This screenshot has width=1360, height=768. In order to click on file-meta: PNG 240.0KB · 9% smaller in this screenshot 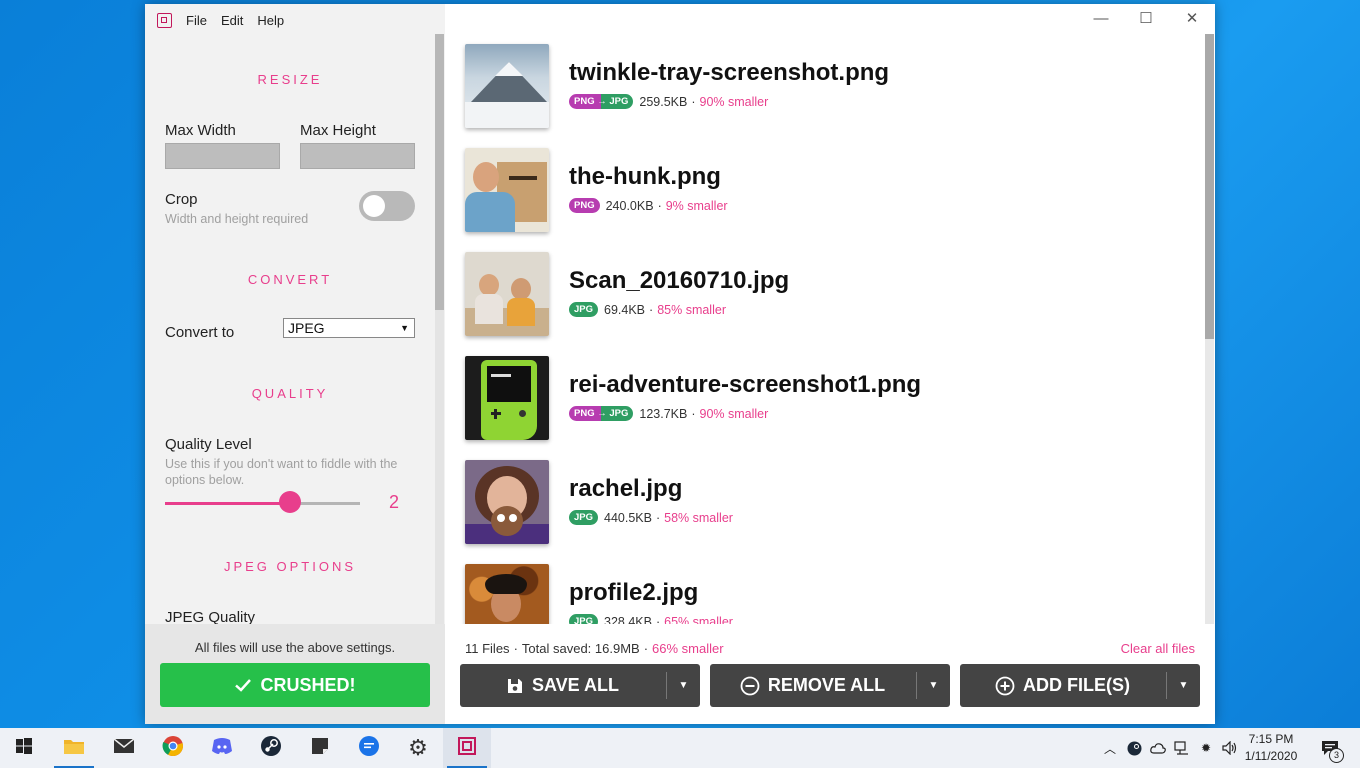, I will do `click(648, 205)`.